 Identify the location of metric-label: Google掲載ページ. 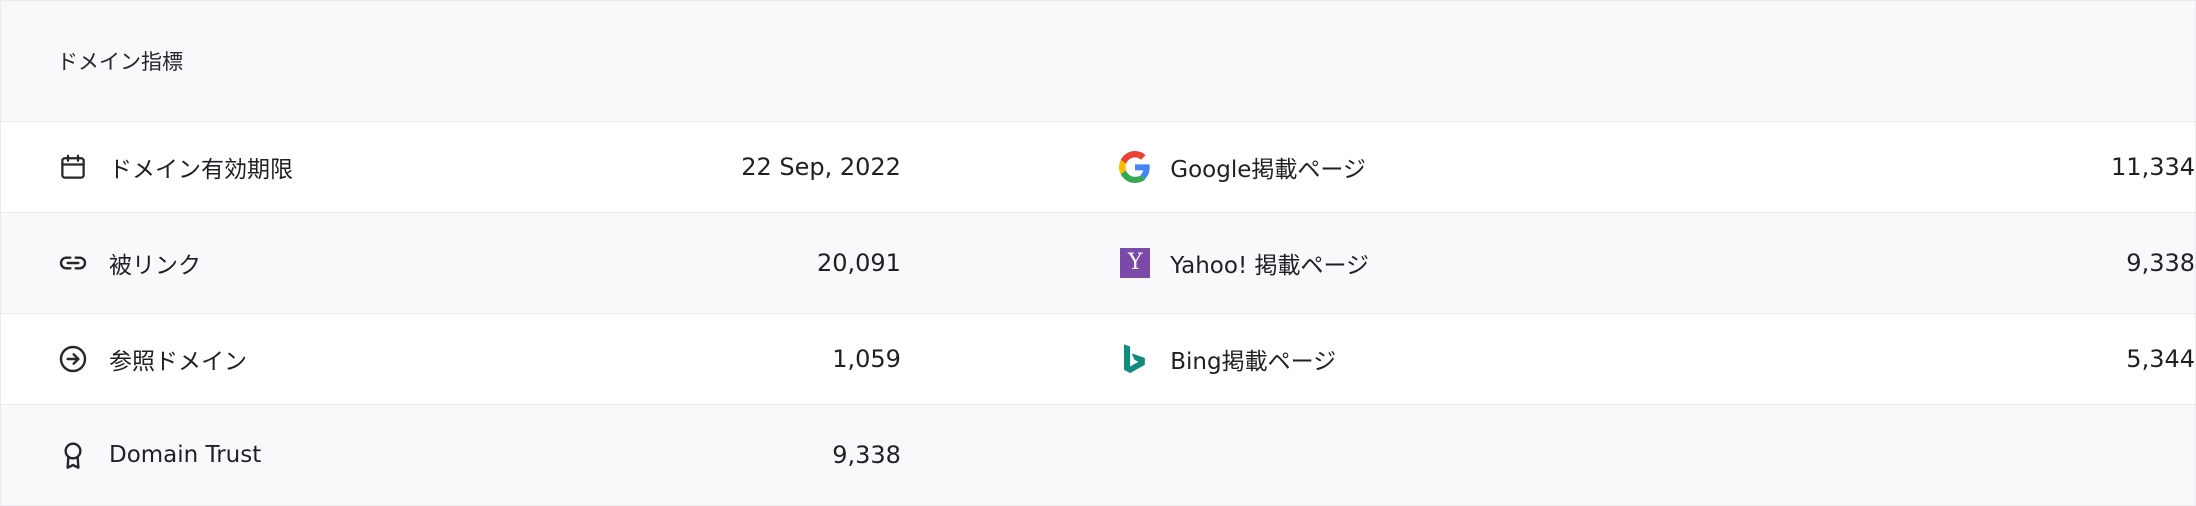
(1268, 170).